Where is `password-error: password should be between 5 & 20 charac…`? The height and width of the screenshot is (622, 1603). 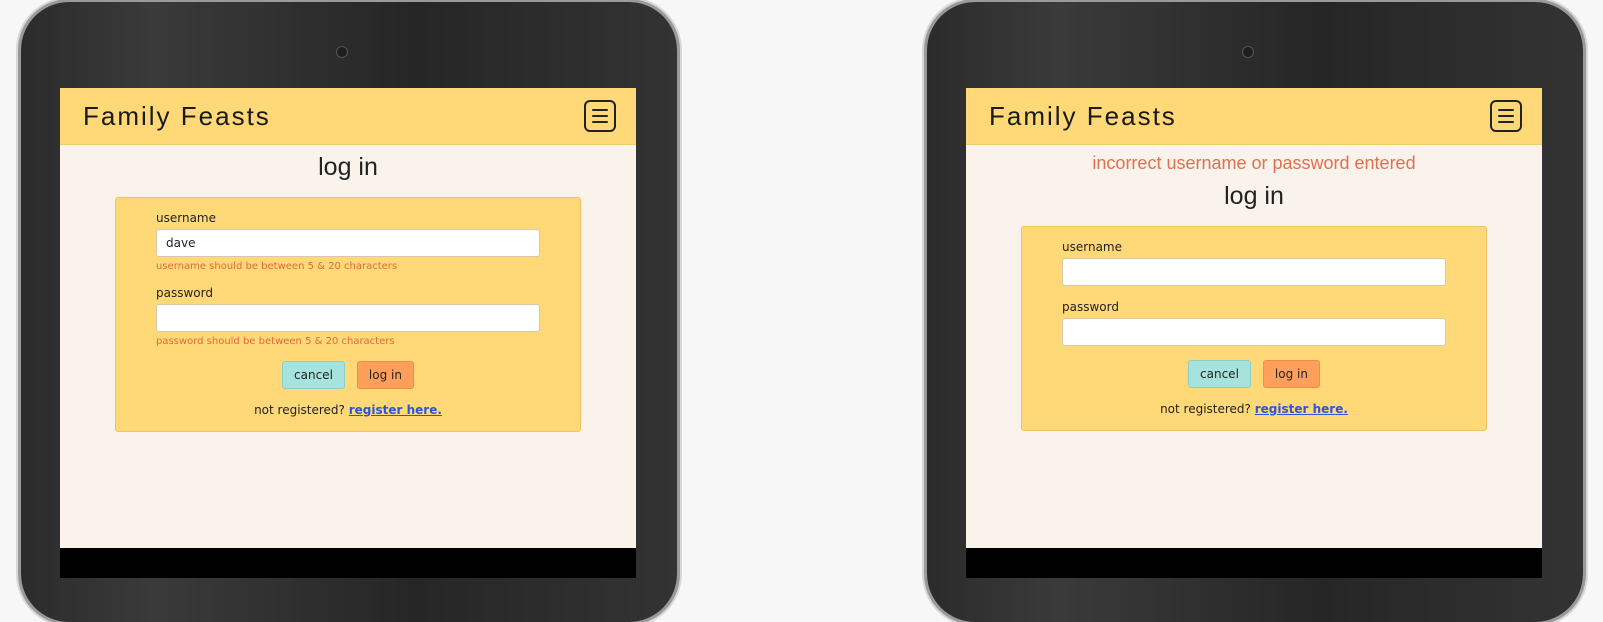
password-error: password should be between 5 & 20 charac… is located at coordinates (275, 341).